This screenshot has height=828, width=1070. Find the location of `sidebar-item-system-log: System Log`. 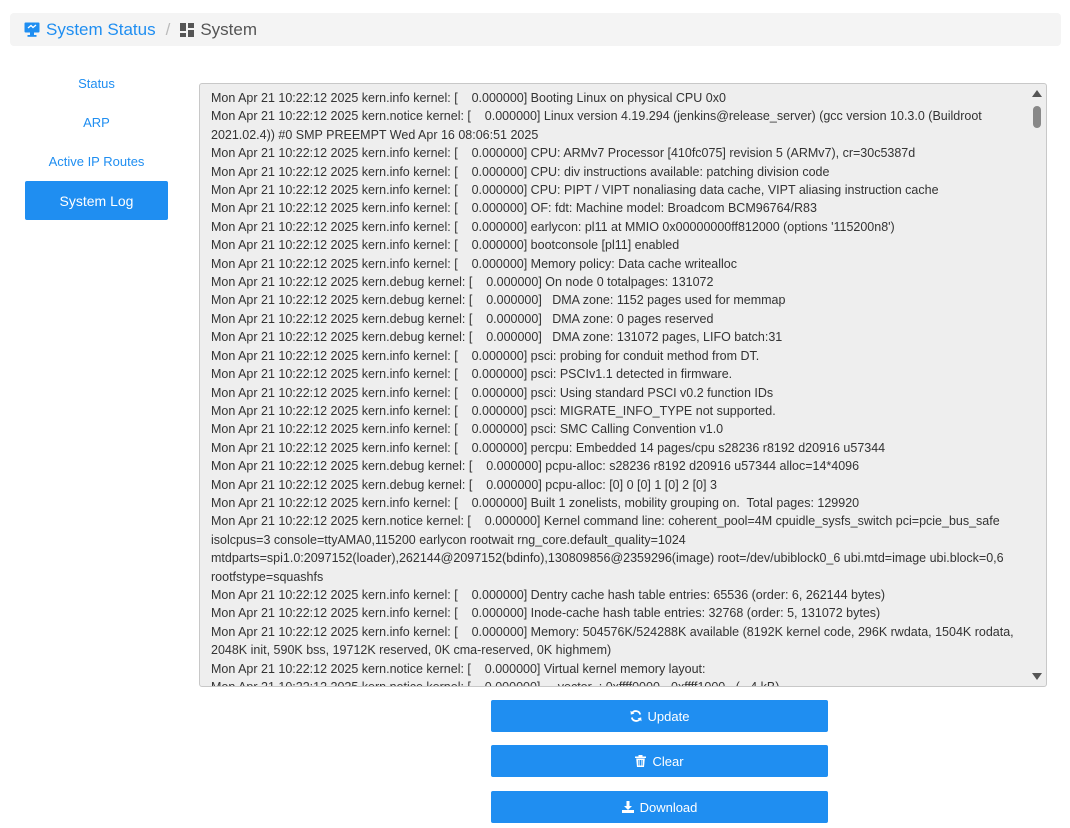

sidebar-item-system-log: System Log is located at coordinates (96, 200).